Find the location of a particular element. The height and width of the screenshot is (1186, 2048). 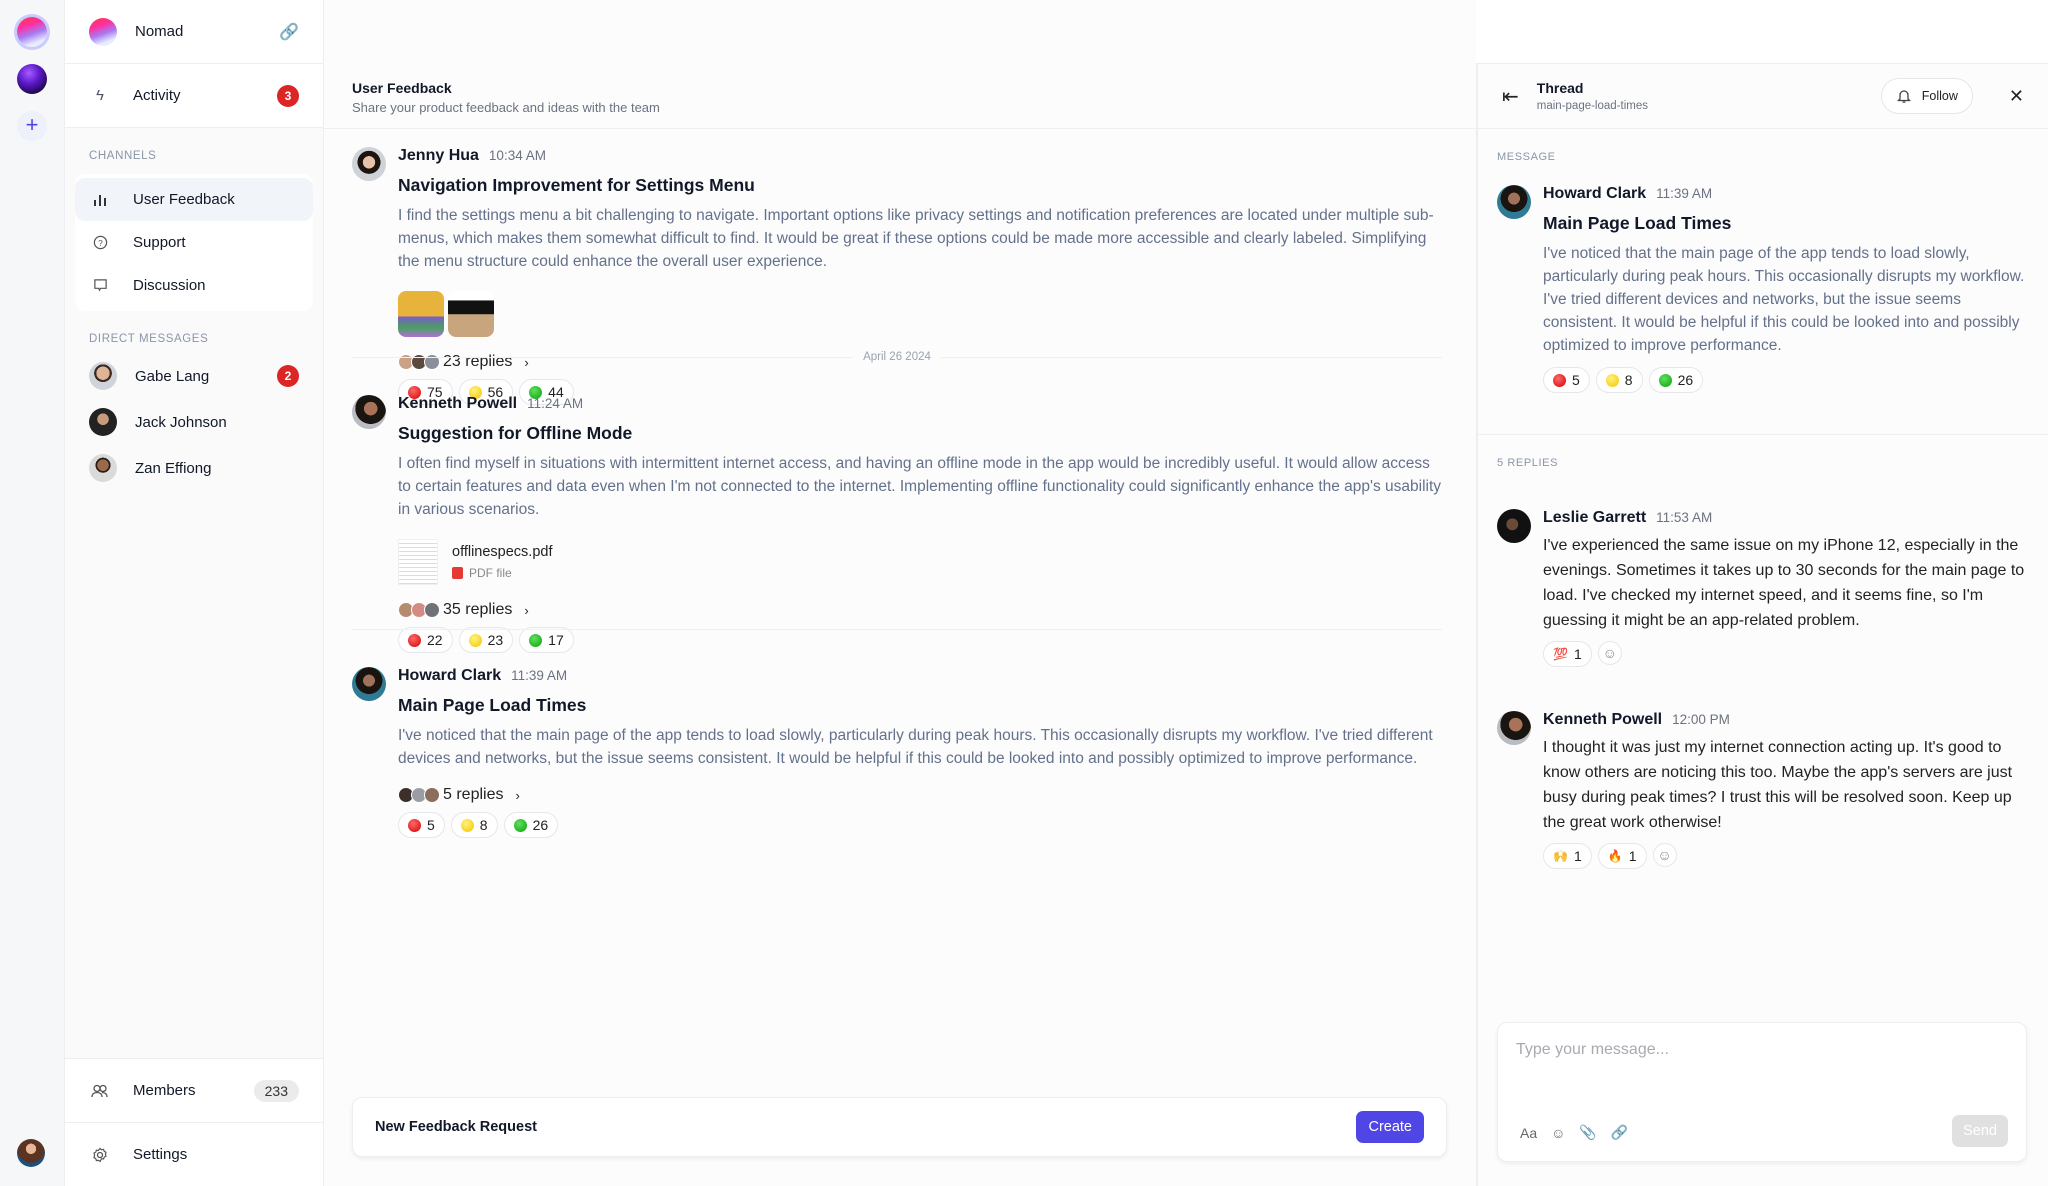

timestamp: 11:39 AM is located at coordinates (1684, 193).